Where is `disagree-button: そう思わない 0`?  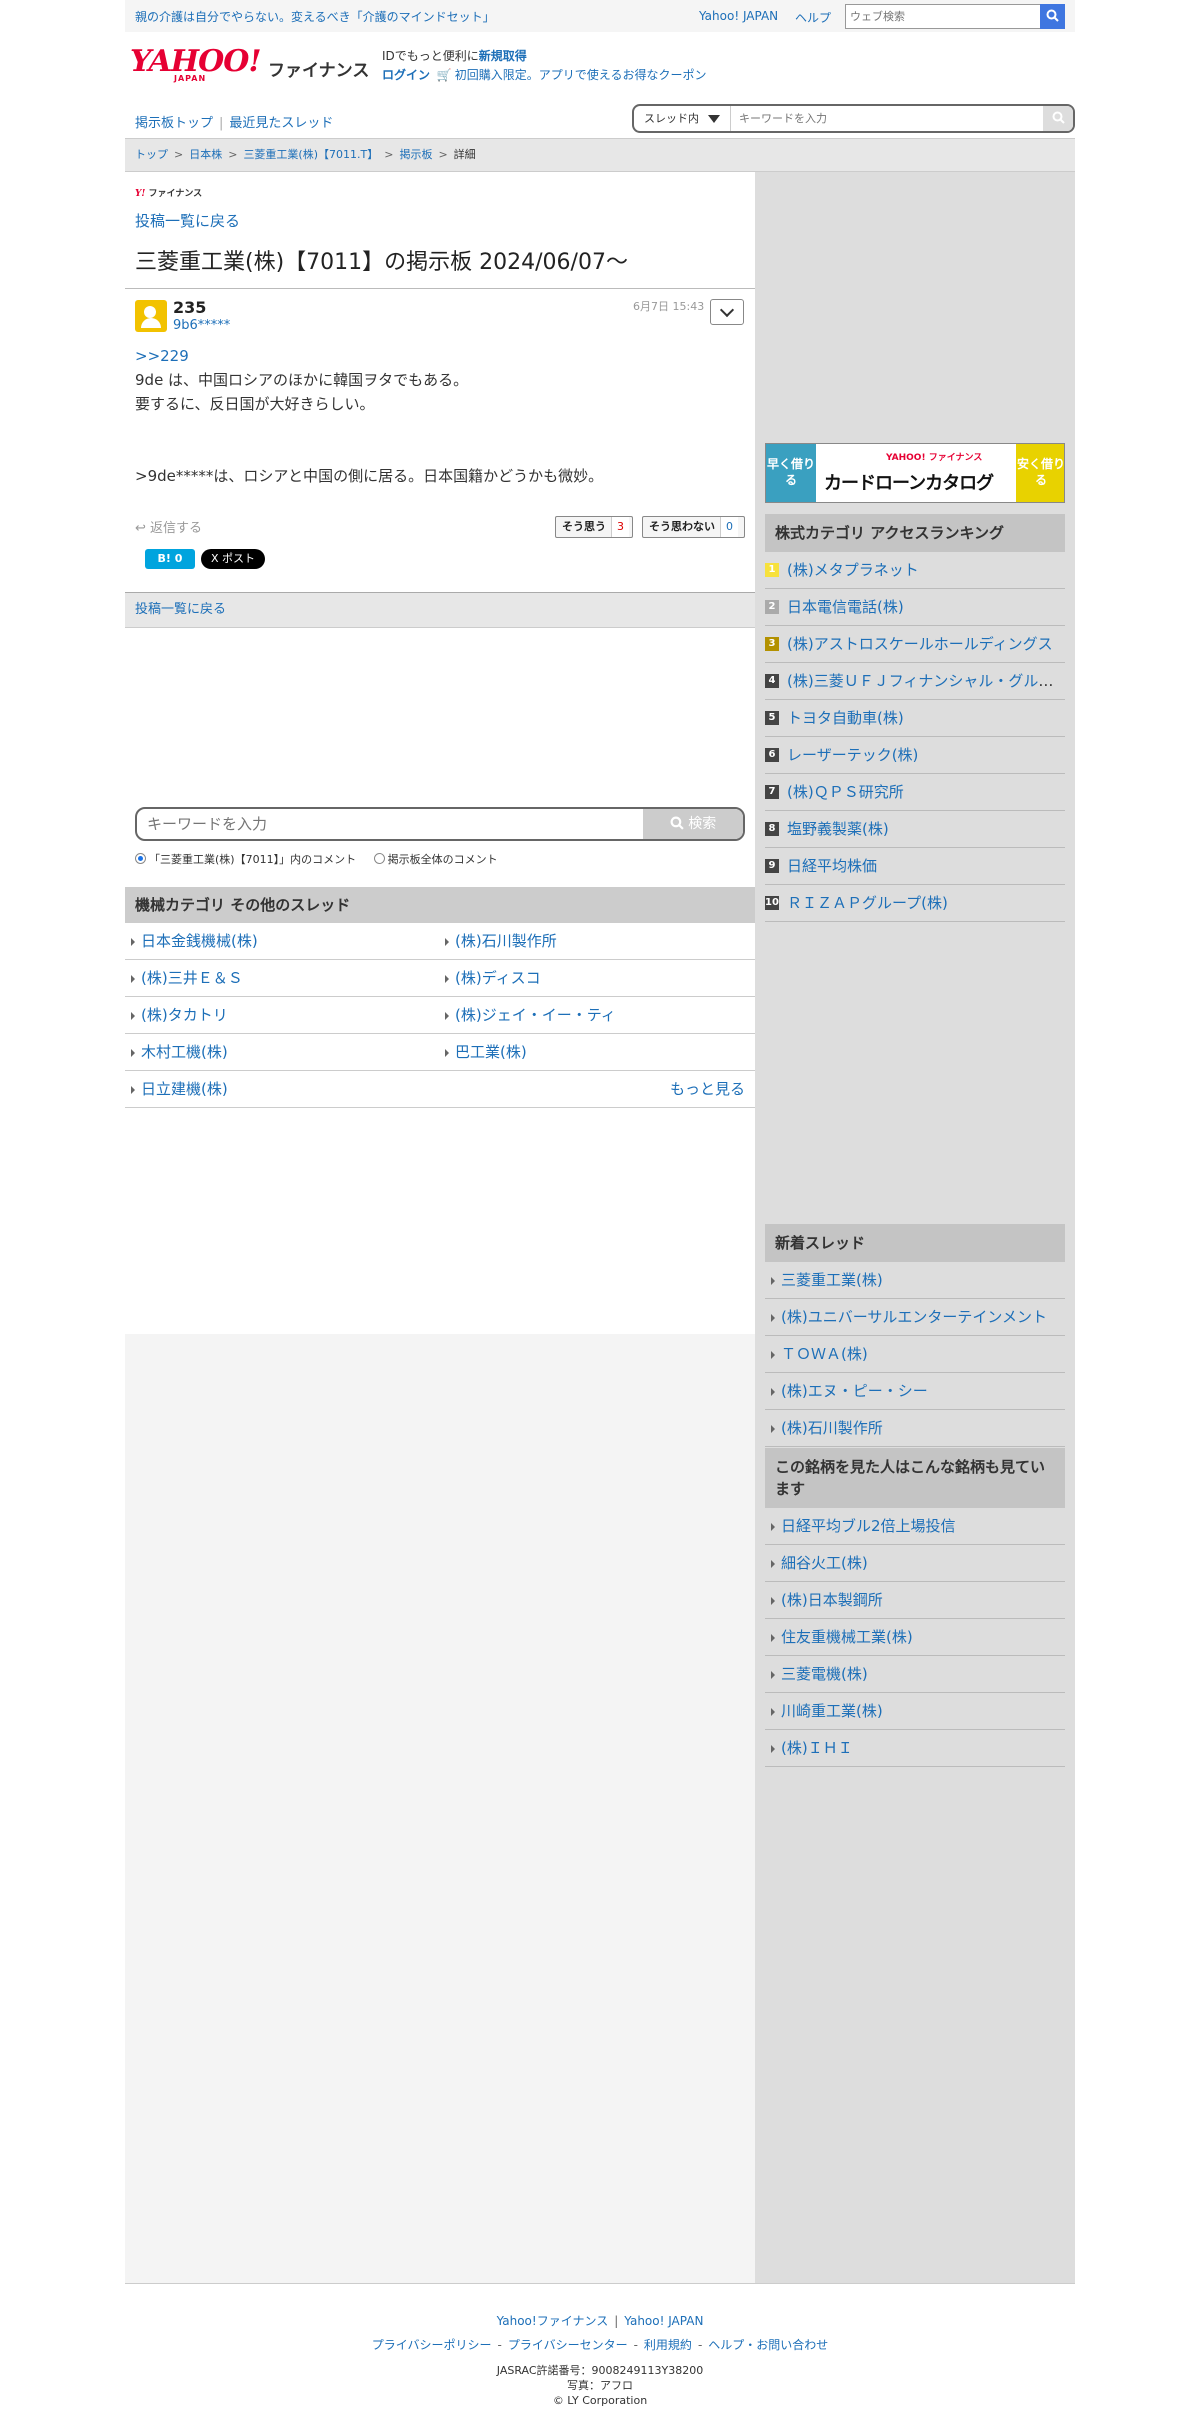
disagree-button: そう思わない 0 is located at coordinates (693, 527).